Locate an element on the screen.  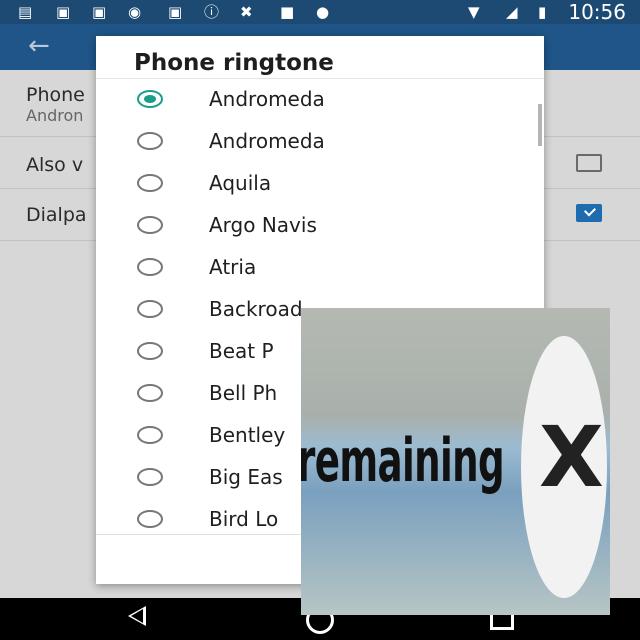
android-icon: ● is located at coordinates (323, 12).